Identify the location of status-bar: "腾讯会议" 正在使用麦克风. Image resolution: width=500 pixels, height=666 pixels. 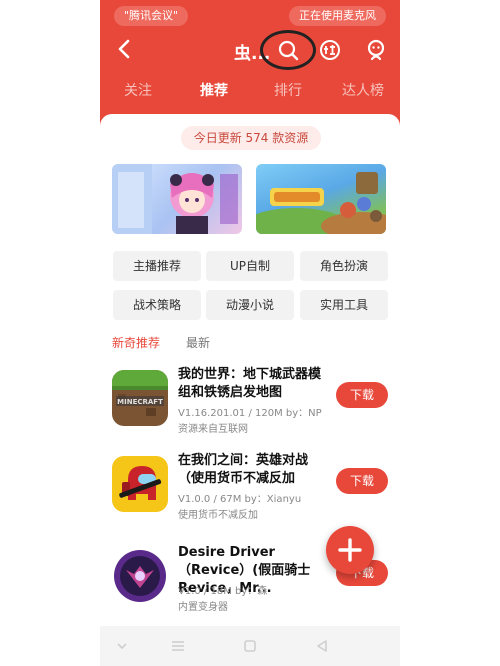
(250, 16).